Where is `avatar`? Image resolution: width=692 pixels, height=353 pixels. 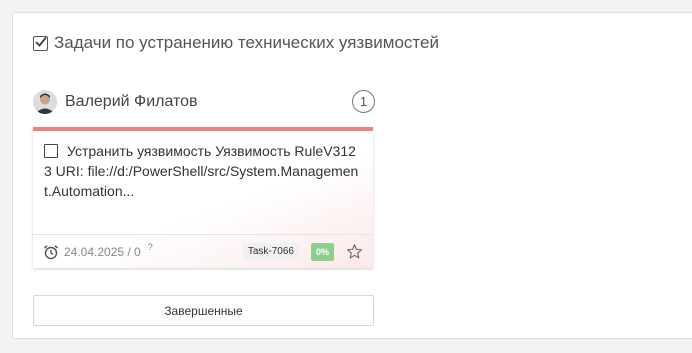 avatar is located at coordinates (45, 102).